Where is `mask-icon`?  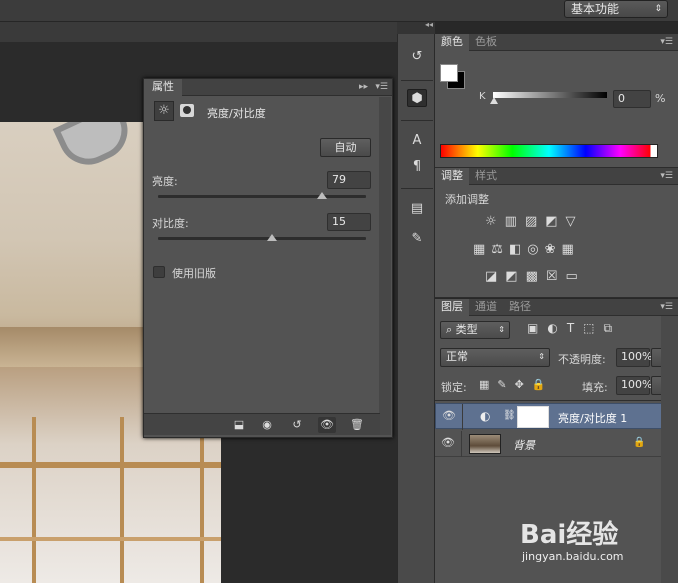 mask-icon is located at coordinates (187, 110).